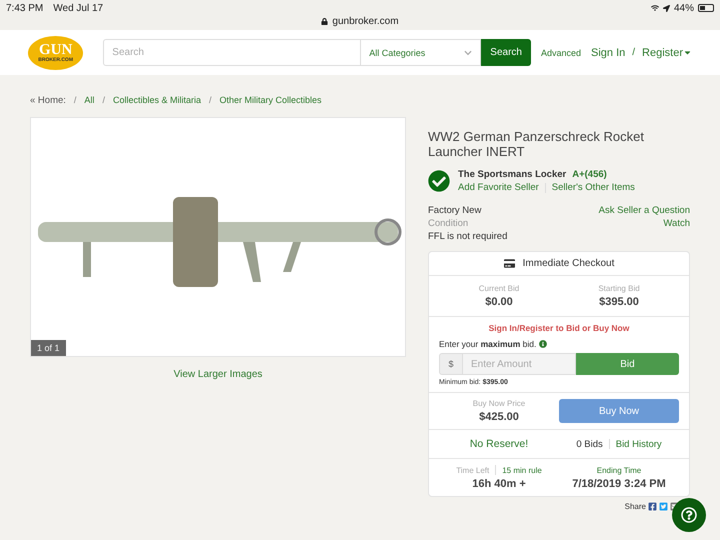 This screenshot has width=720, height=540. Describe the element at coordinates (560, 53) in the screenshot. I see `advanced-link: Advanced` at that location.